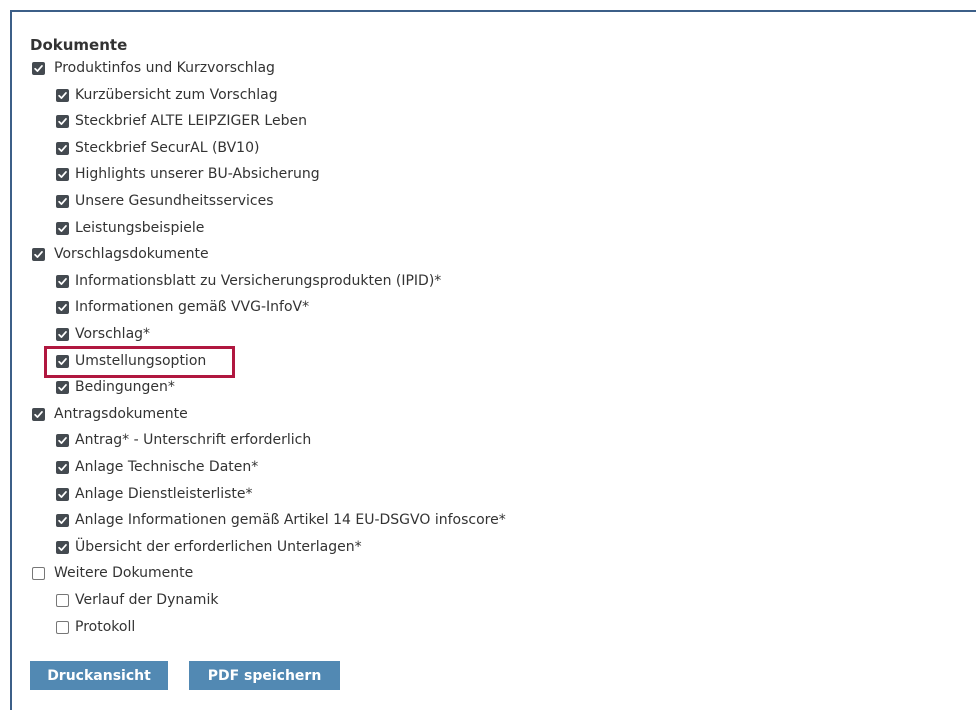 Image resolution: width=979 pixels, height=710 pixels. I want to click on document-item: Protokoll, so click(95, 627).